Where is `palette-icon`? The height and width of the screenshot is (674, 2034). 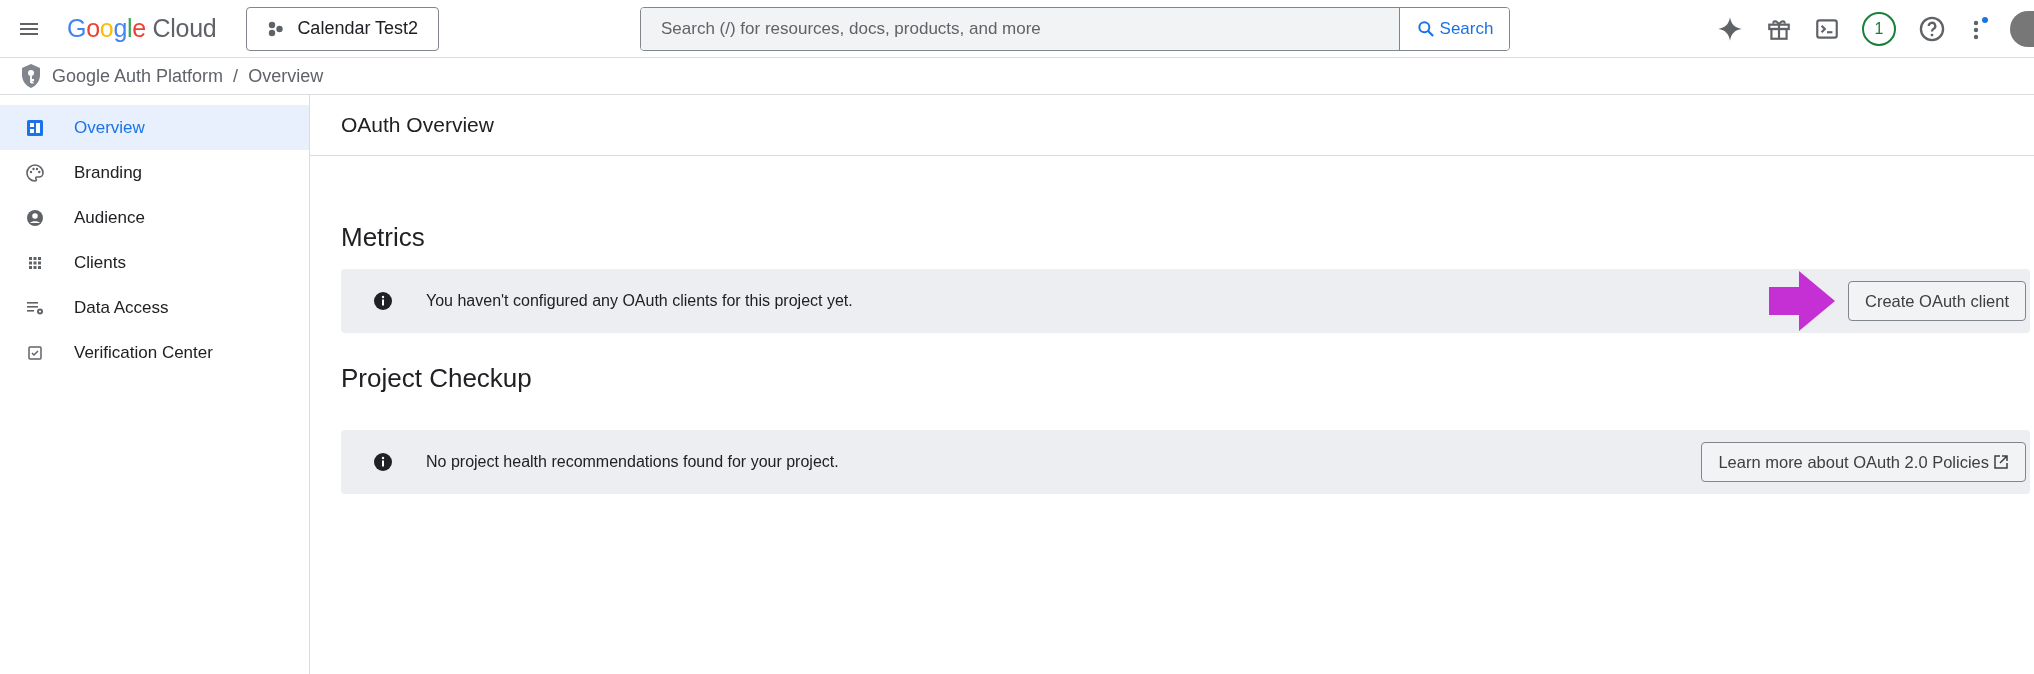 palette-icon is located at coordinates (35, 172).